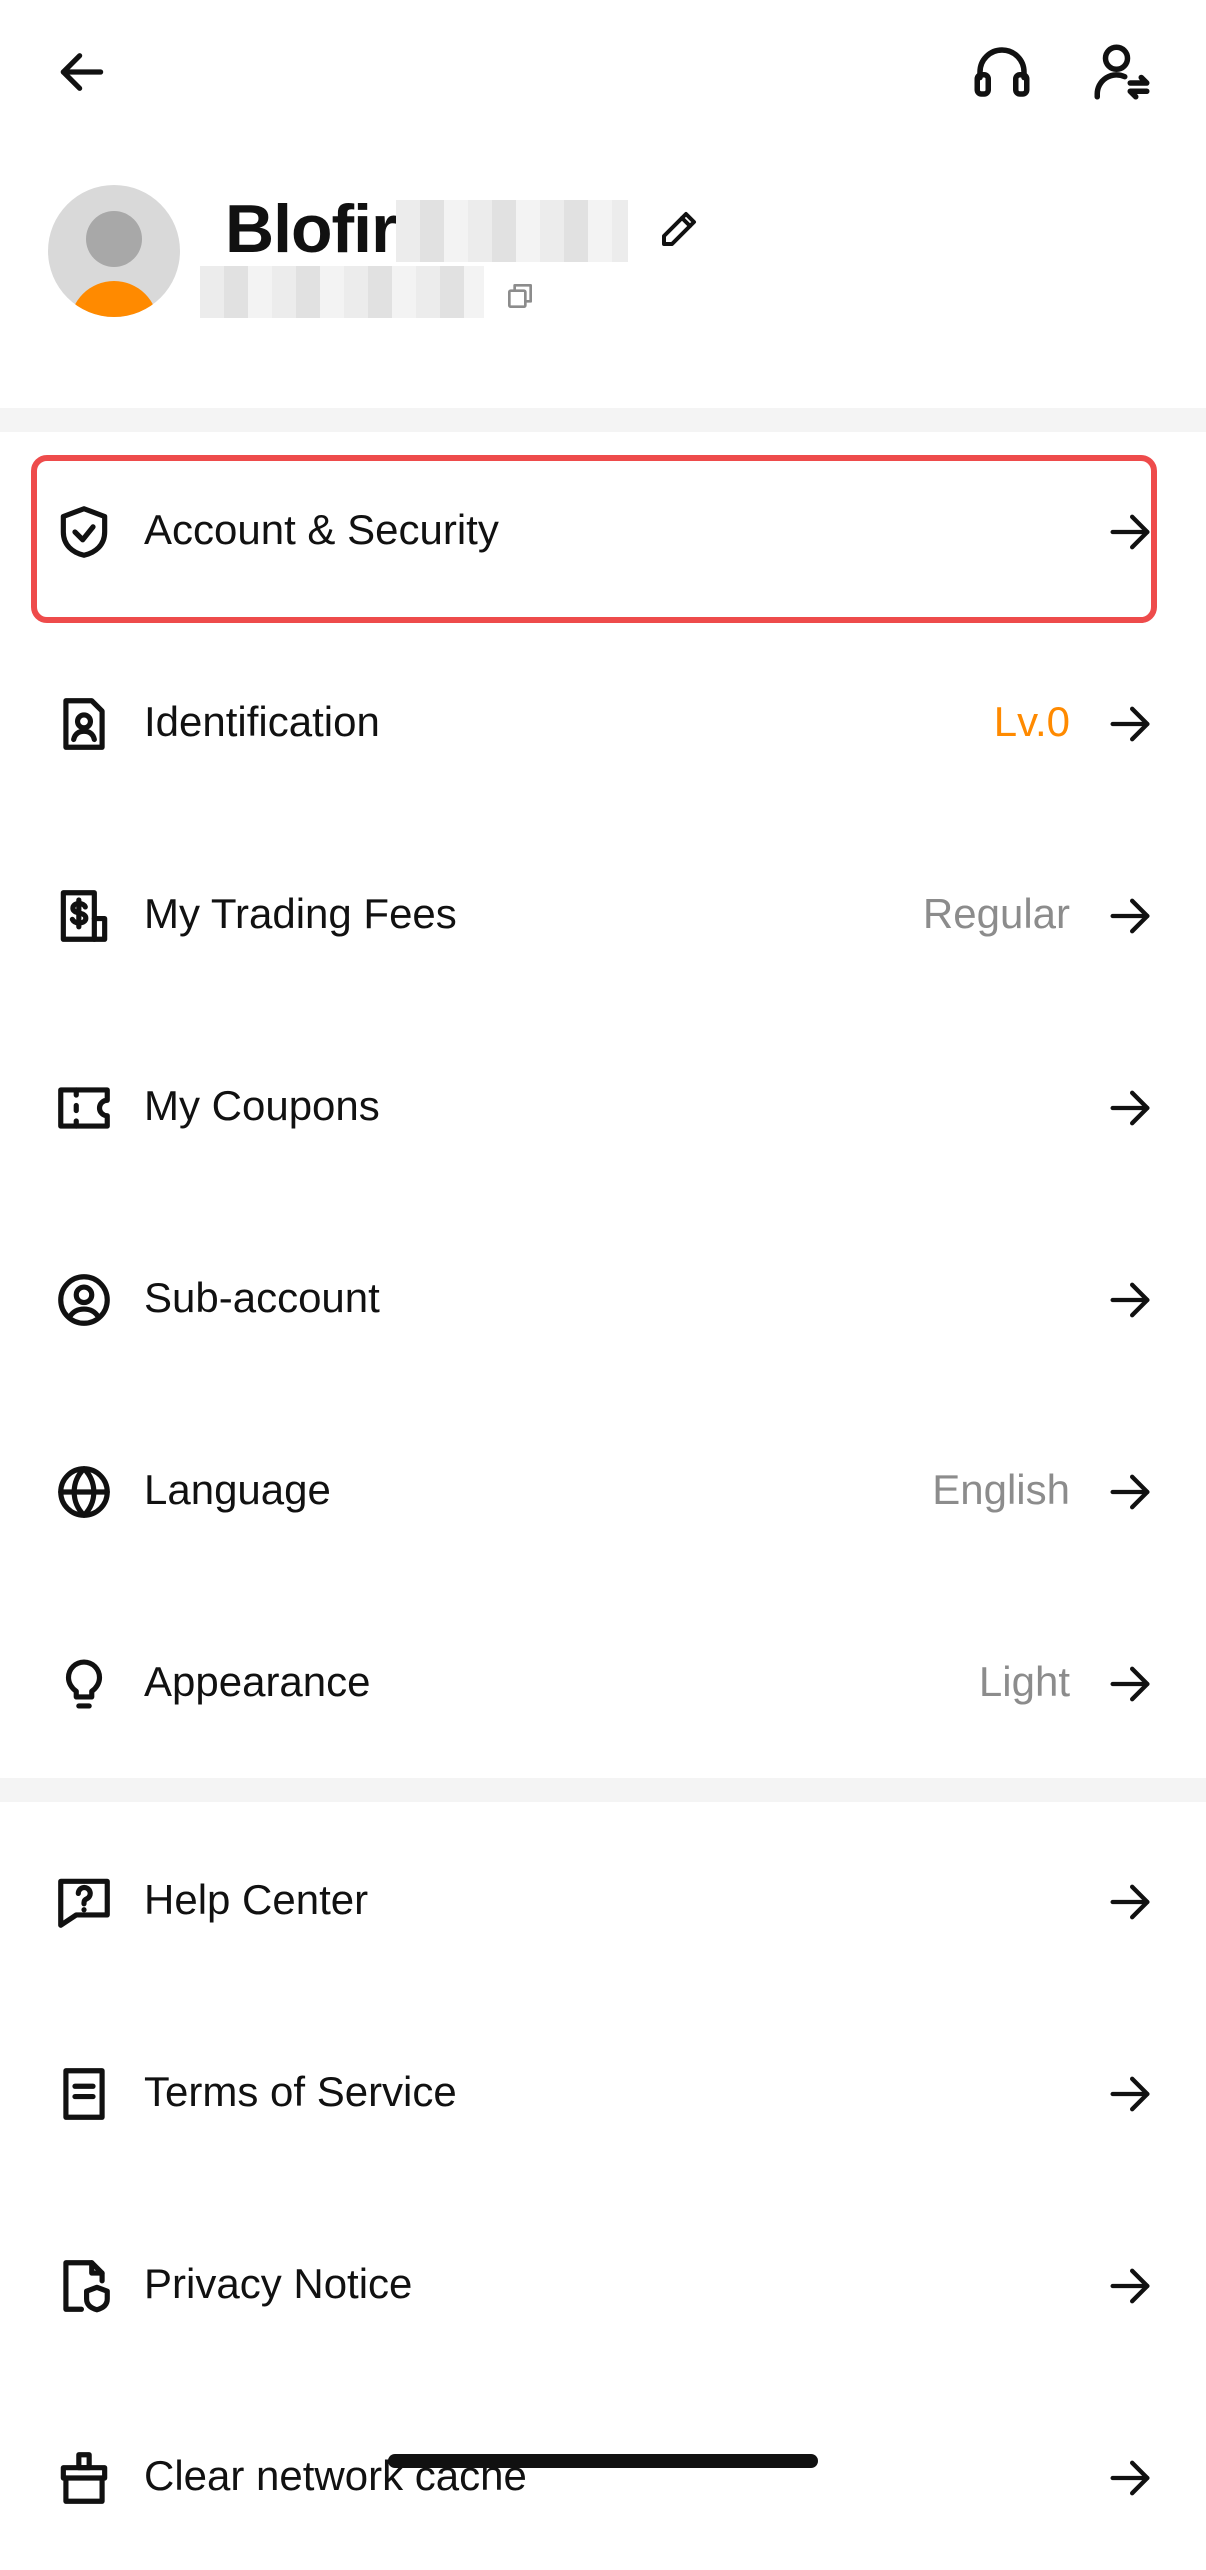 This screenshot has height=2570, width=1206. I want to click on arrow-left-icon, so click(82, 72).